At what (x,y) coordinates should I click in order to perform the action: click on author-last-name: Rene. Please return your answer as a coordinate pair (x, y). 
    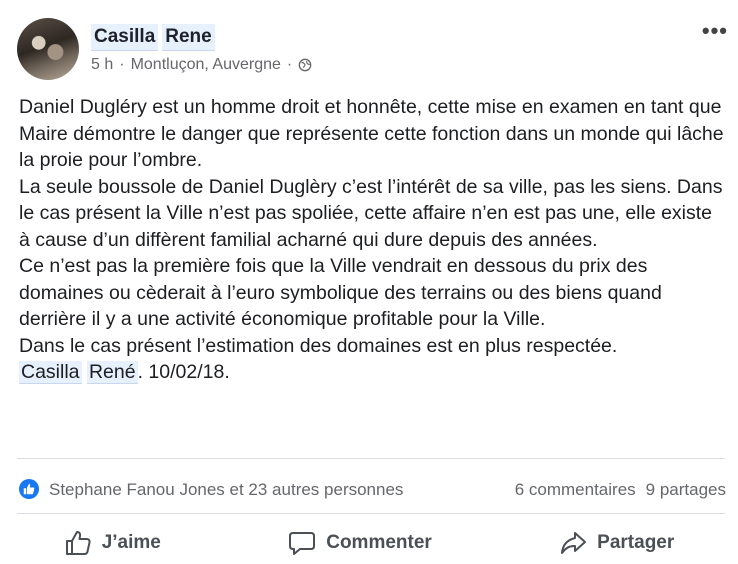
    Looking at the image, I should click on (188, 37).